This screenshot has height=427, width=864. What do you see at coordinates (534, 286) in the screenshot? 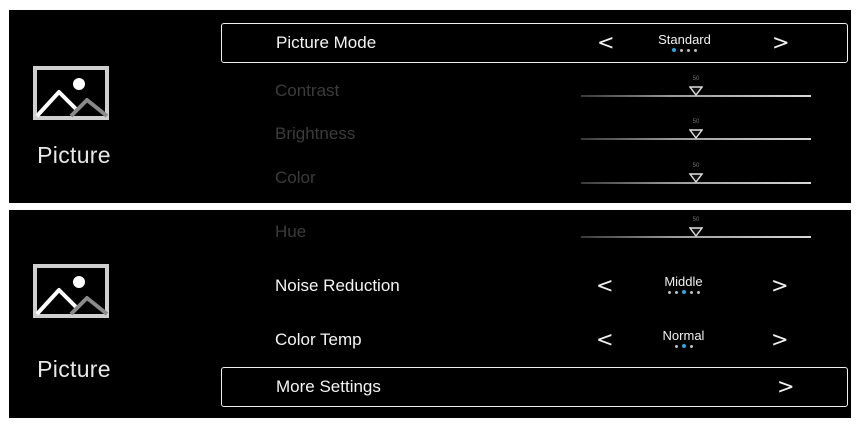
I see `menu-row-noise-reduction: Noise Reduction < Middle >` at bounding box center [534, 286].